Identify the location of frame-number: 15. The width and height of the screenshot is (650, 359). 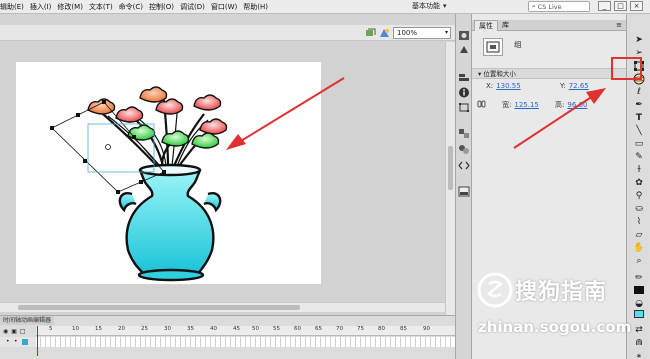
(98, 329).